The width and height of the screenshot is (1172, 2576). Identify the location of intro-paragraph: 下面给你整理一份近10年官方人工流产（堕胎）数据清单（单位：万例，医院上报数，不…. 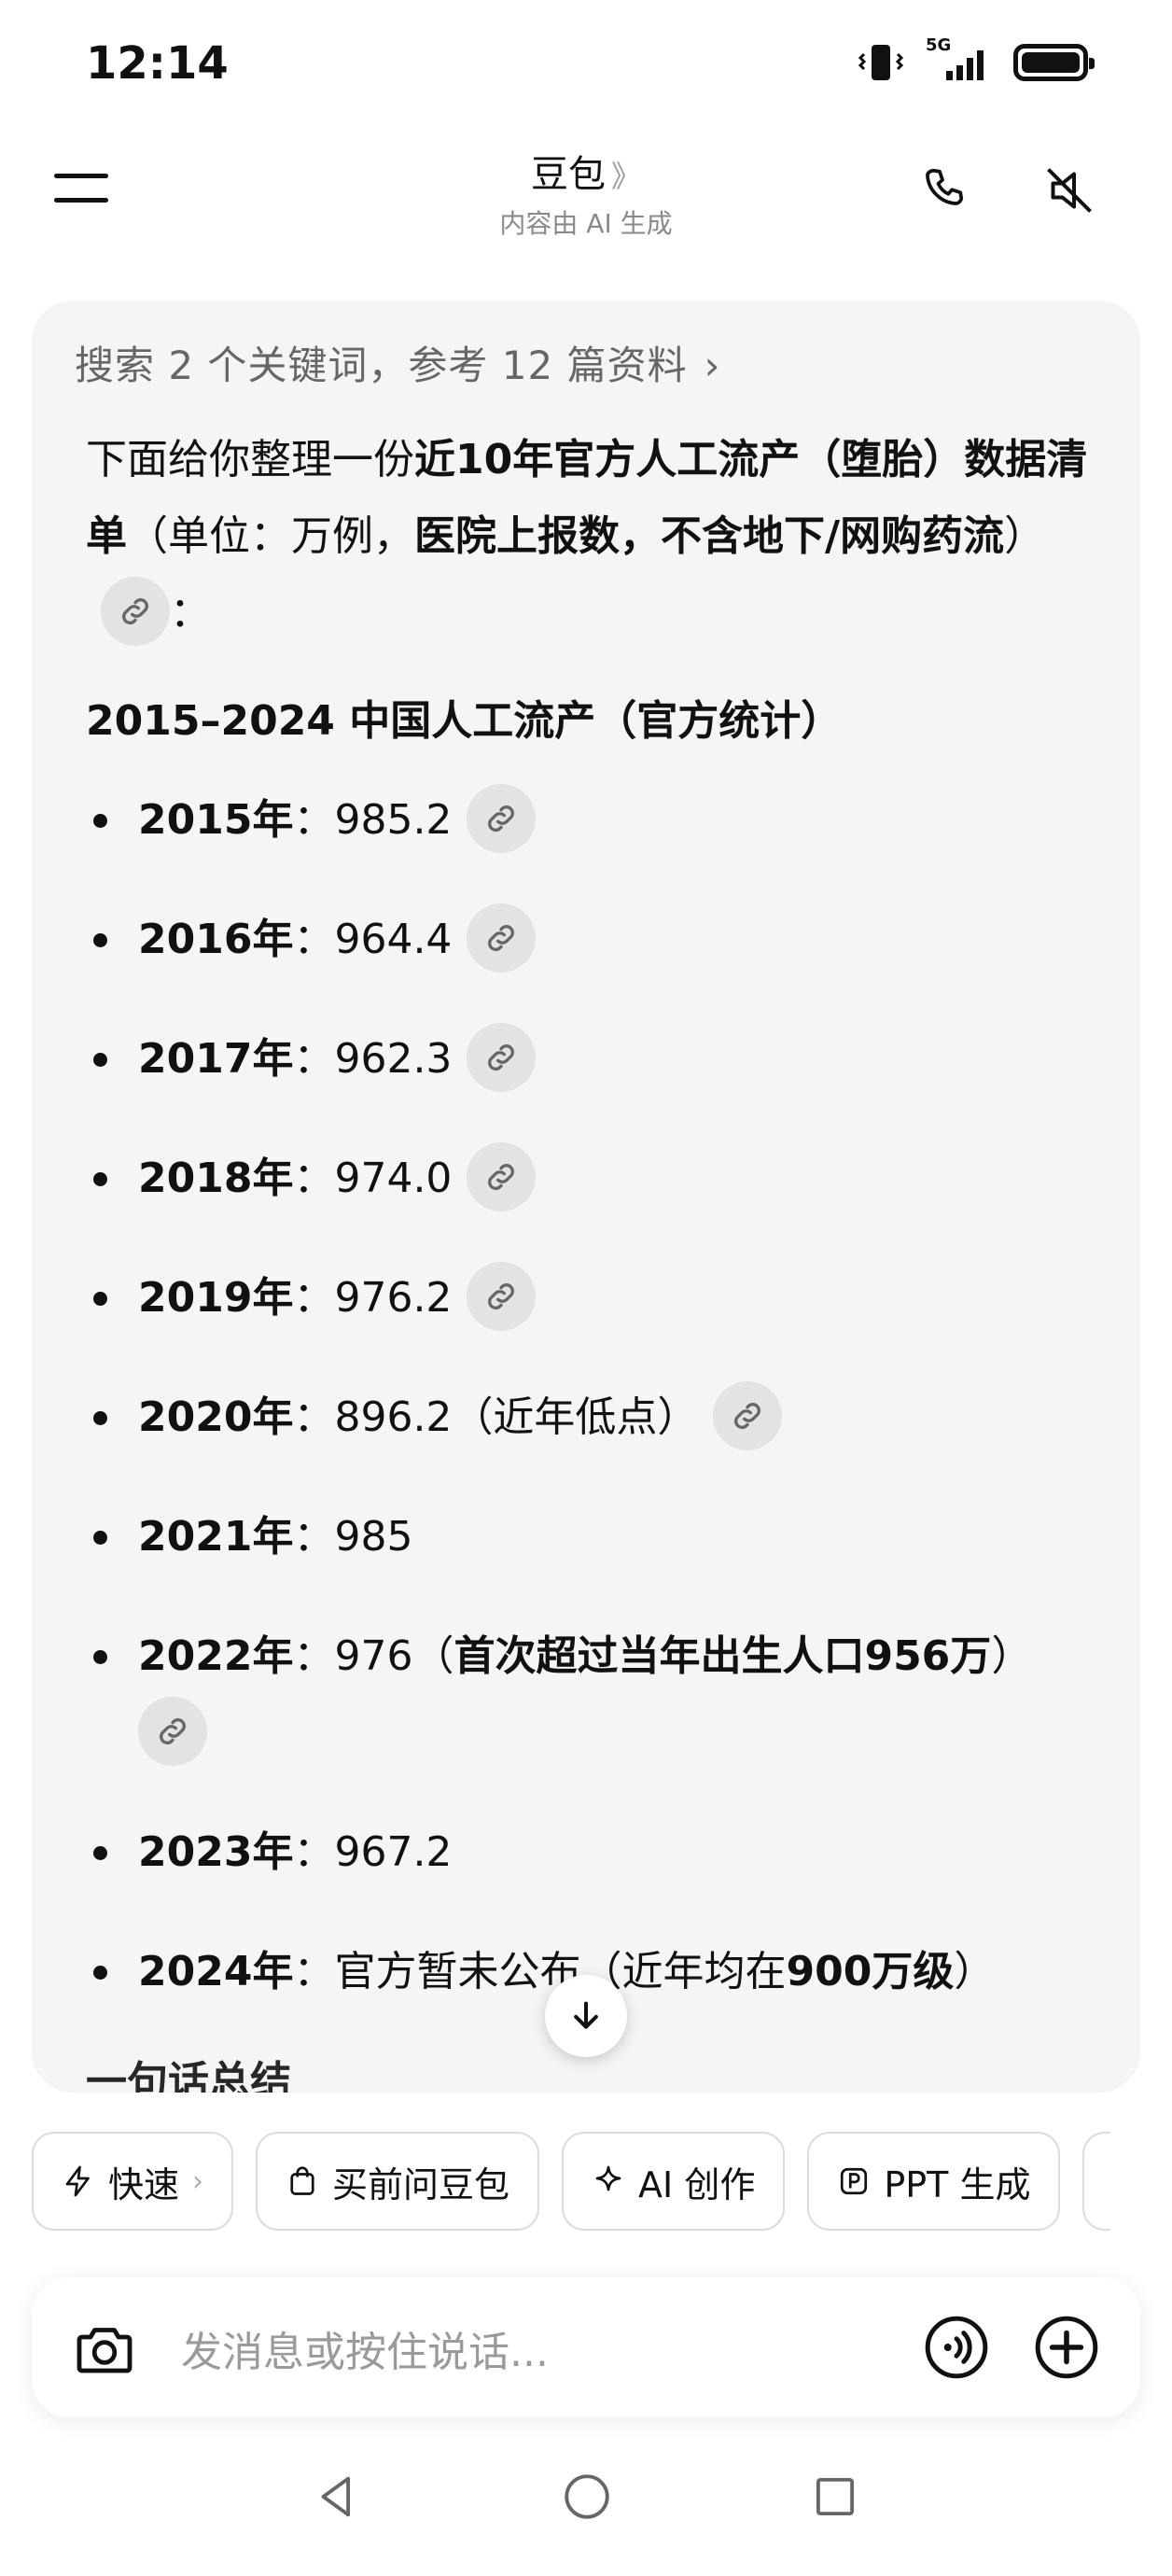
(590, 536).